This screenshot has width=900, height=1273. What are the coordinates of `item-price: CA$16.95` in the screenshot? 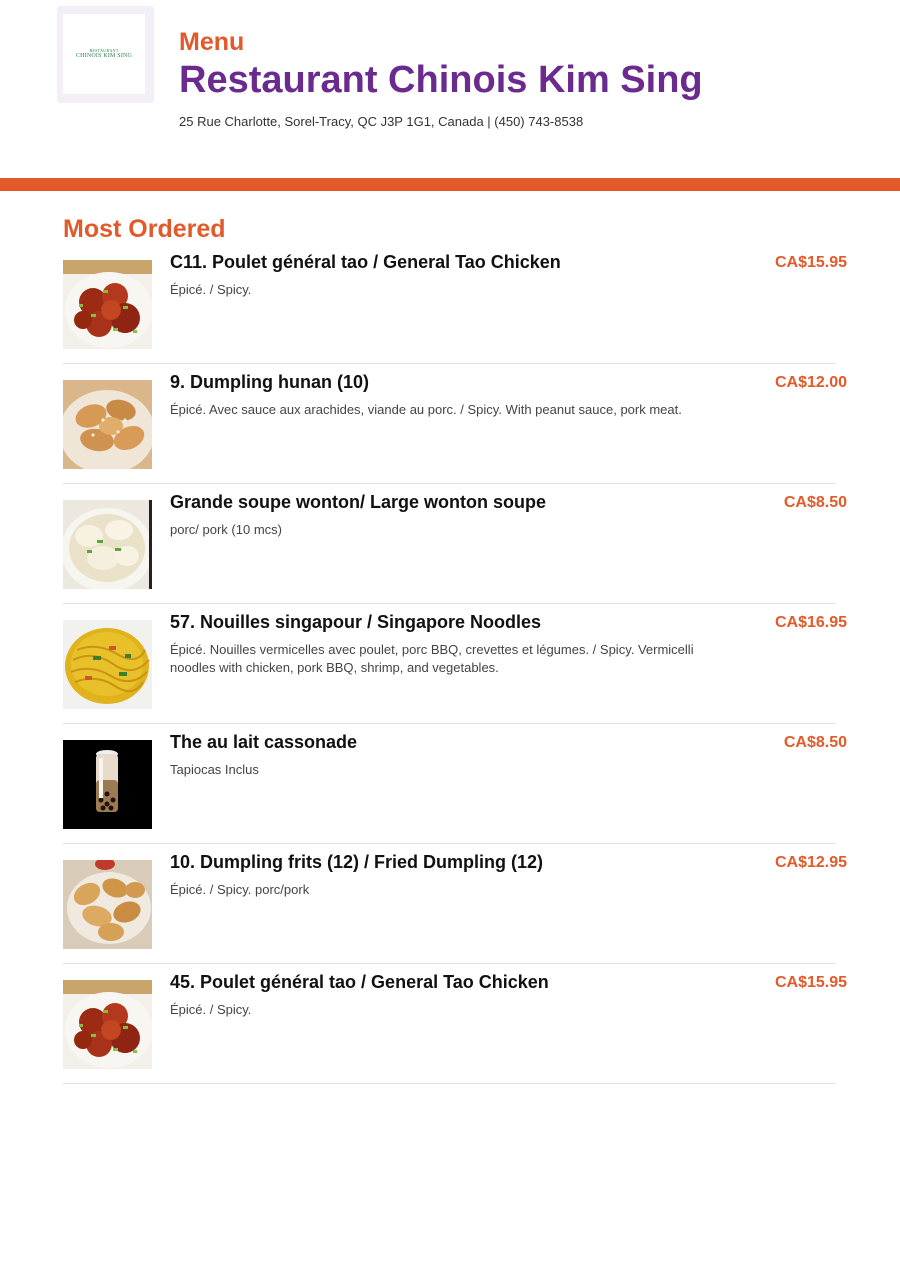 It's located at (810, 622).